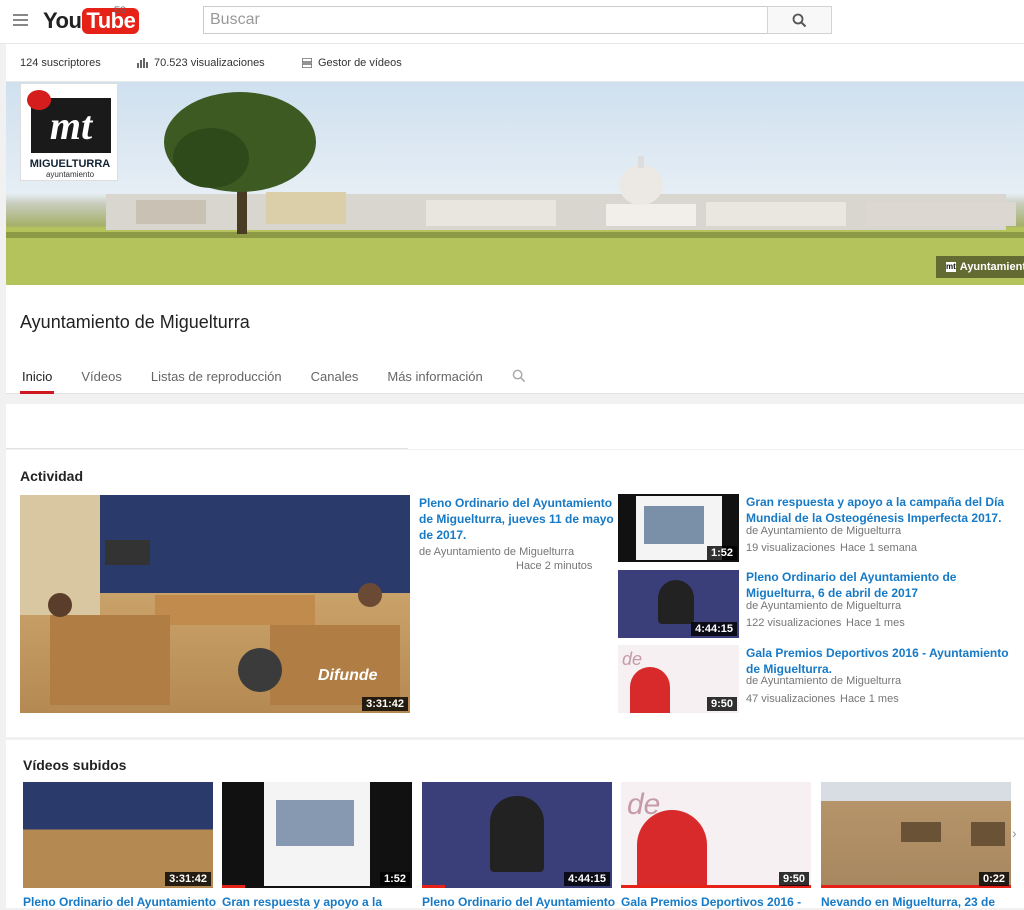 The height and width of the screenshot is (910, 1024). What do you see at coordinates (879, 548) in the screenshot?
I see `side-video-time: Hace 1 semana` at bounding box center [879, 548].